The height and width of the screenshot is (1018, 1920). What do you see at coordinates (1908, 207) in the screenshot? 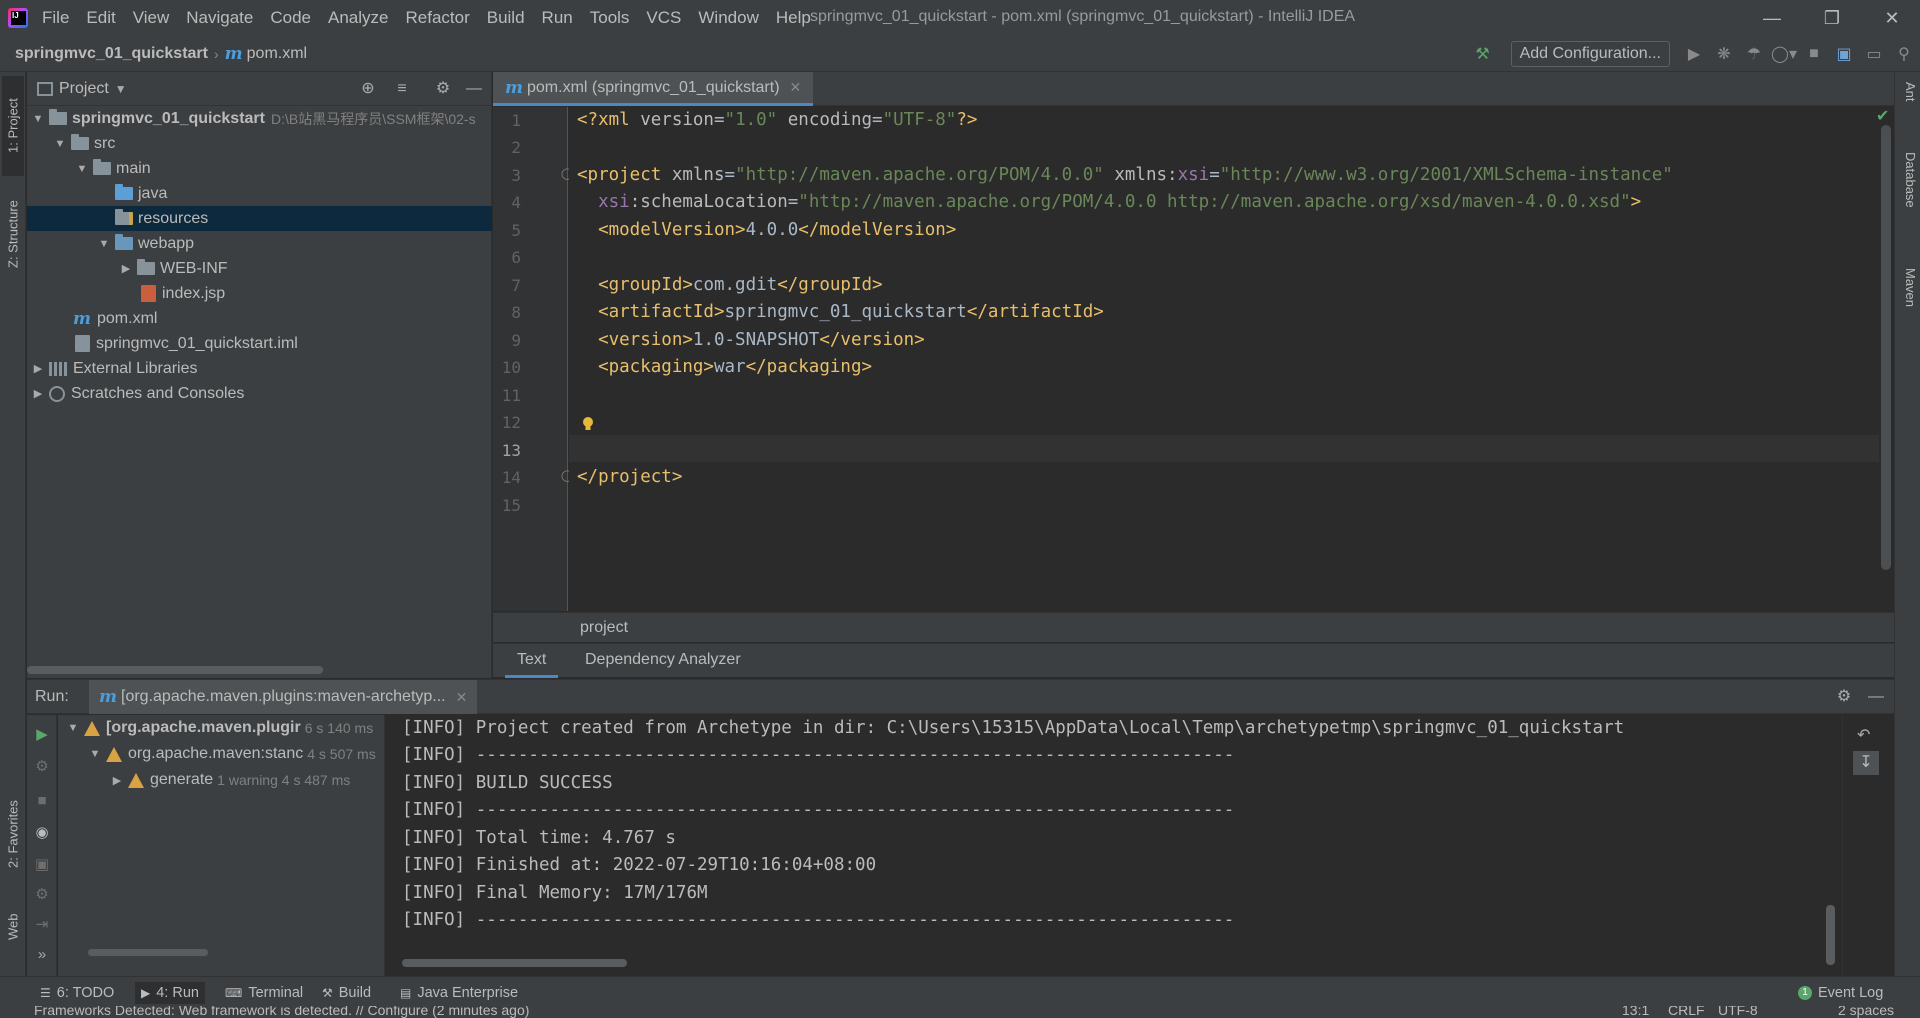
I see `tab-database: Database` at bounding box center [1908, 207].